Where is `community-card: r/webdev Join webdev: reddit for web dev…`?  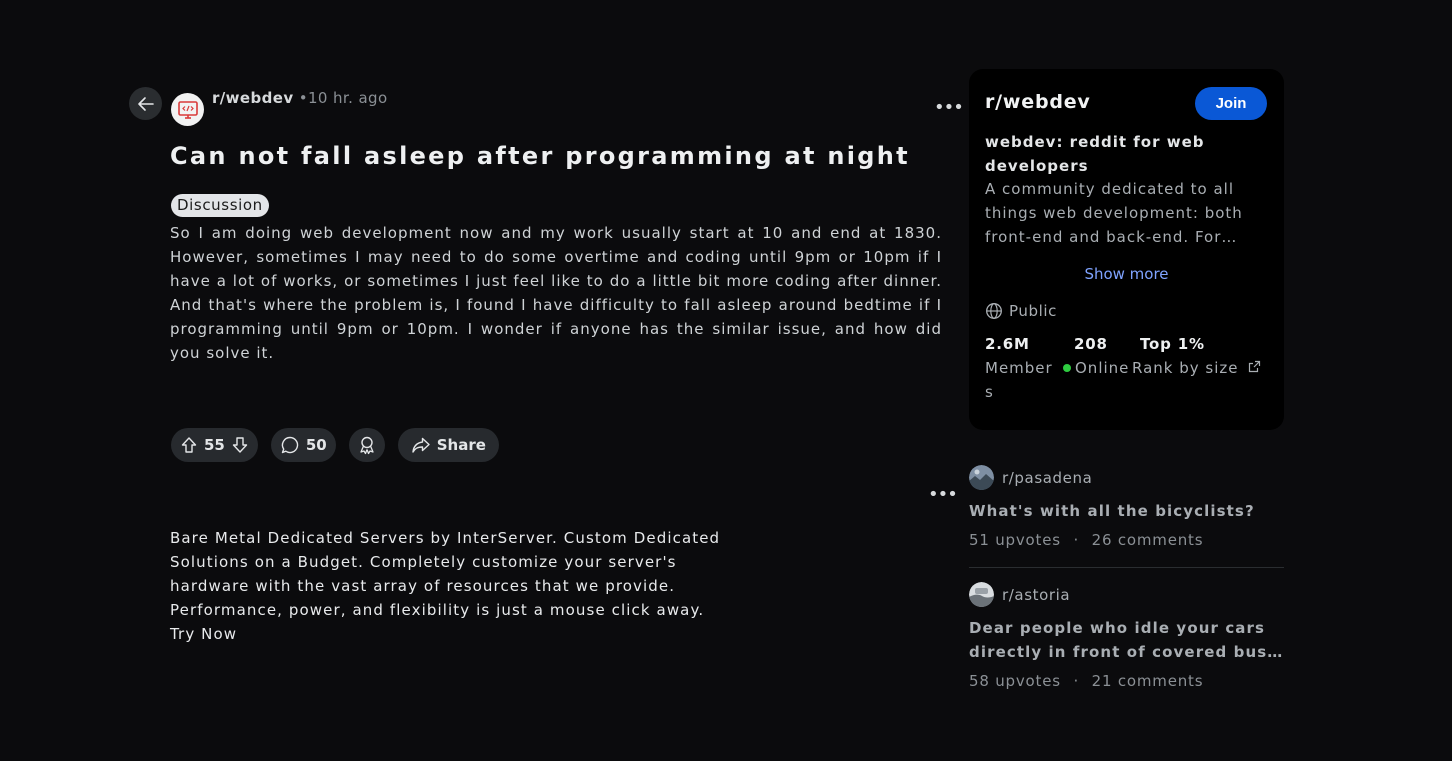
community-card: r/webdev Join webdev: reddit for web dev… is located at coordinates (1126, 249).